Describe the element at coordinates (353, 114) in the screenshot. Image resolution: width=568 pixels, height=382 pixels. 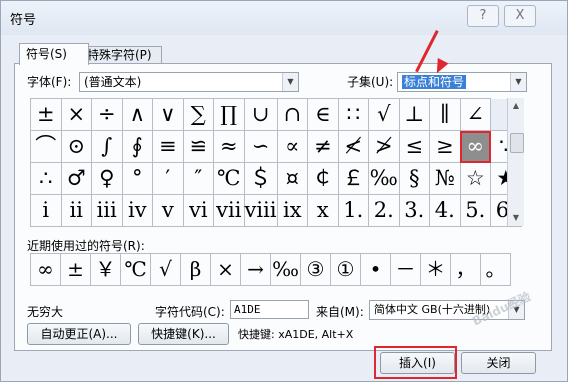
I see `symbol-cell: ∷` at that location.